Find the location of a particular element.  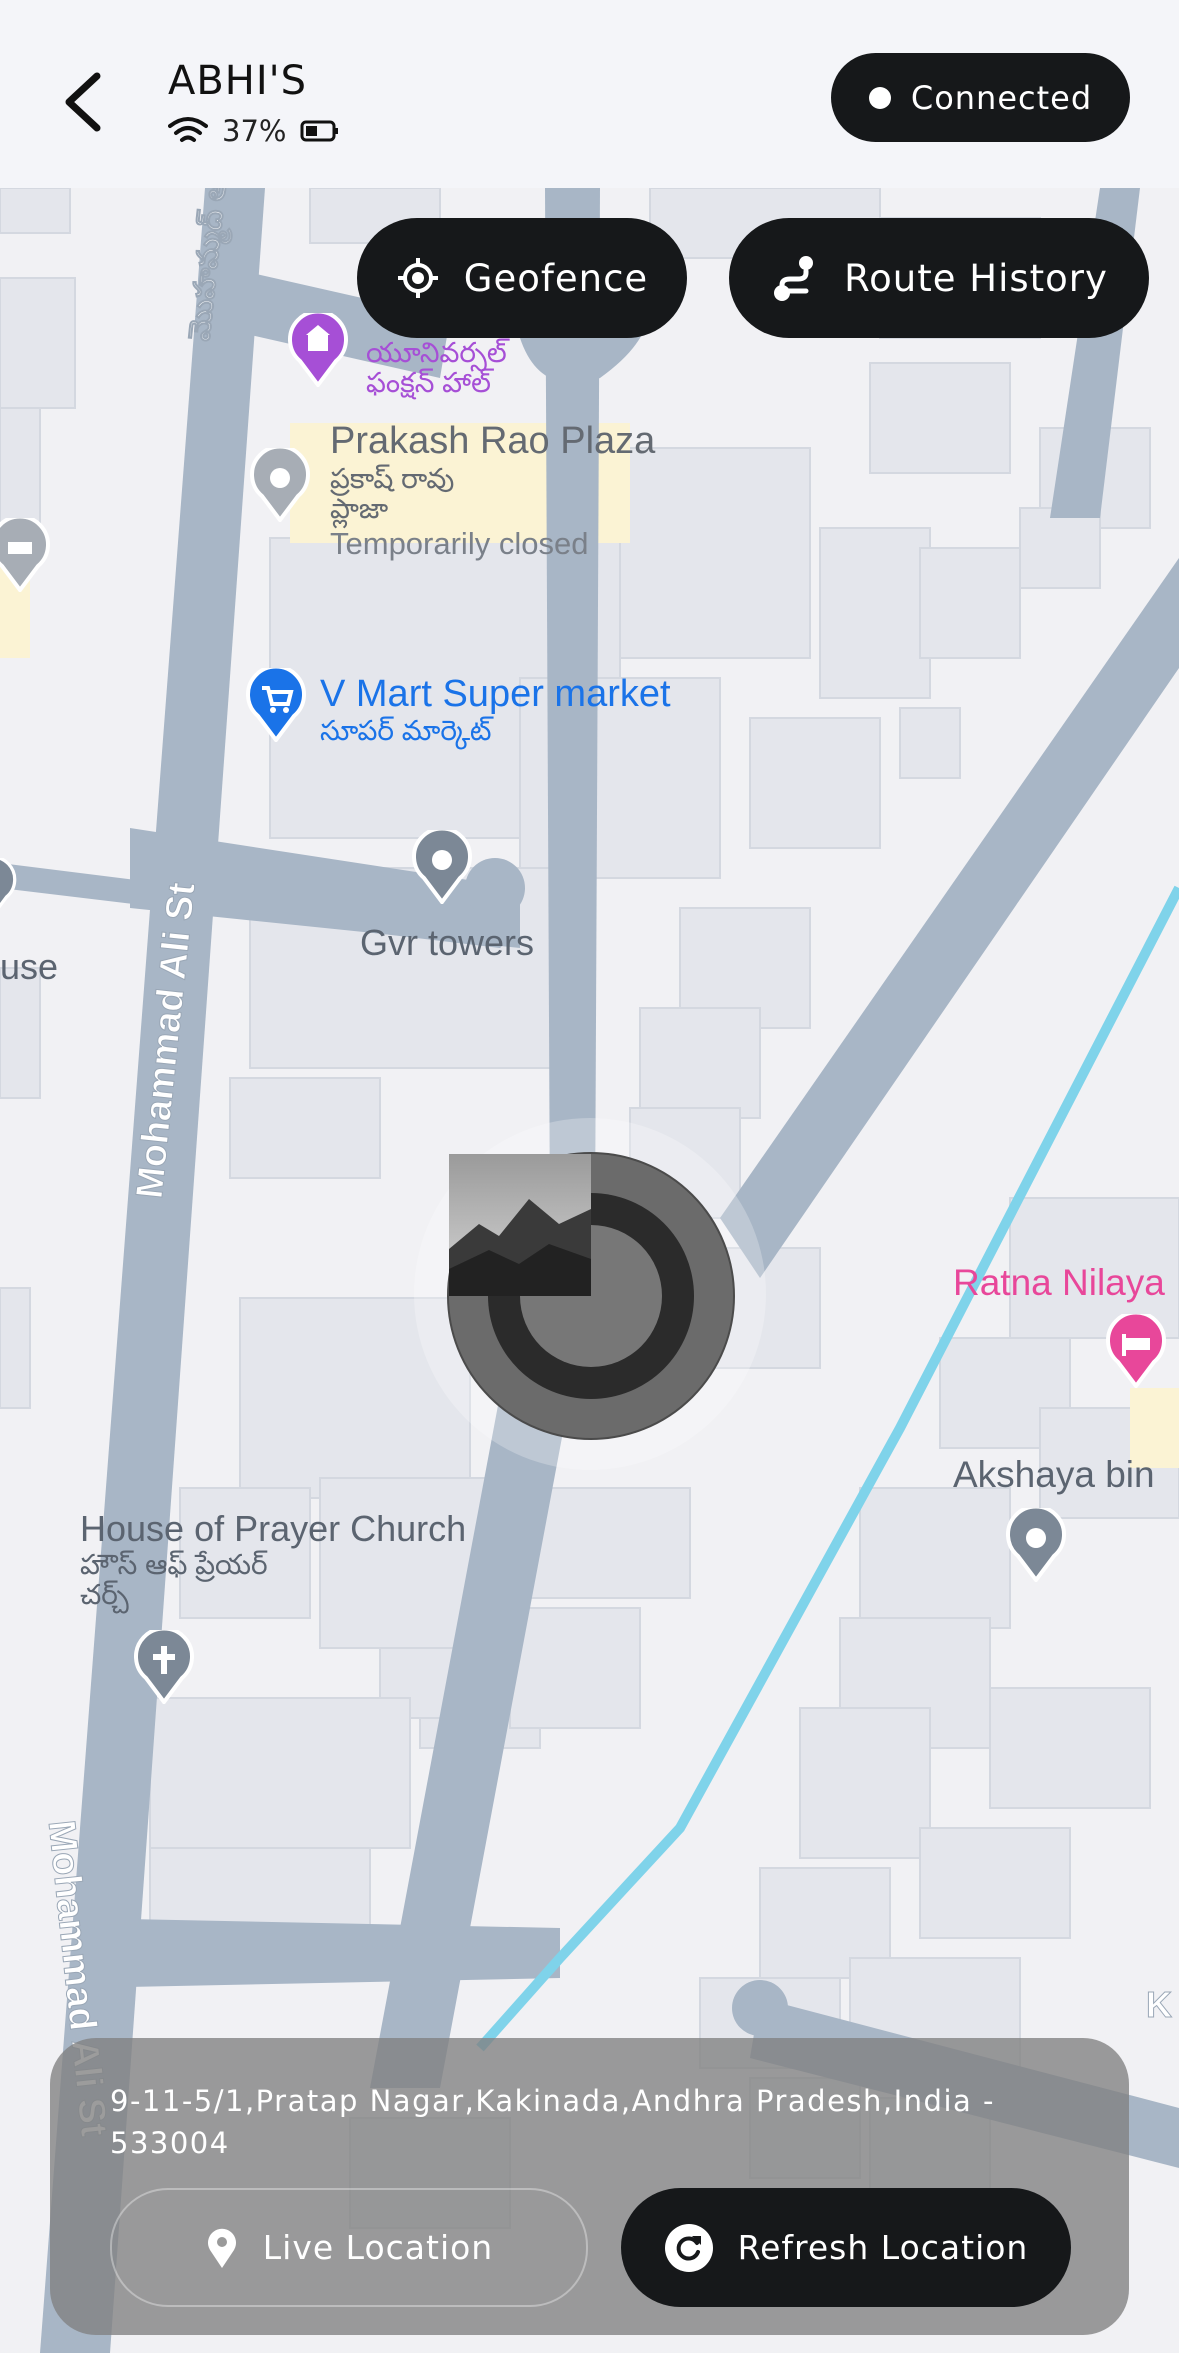

refresh-location-label: Refresh Location is located at coordinates (883, 2247).